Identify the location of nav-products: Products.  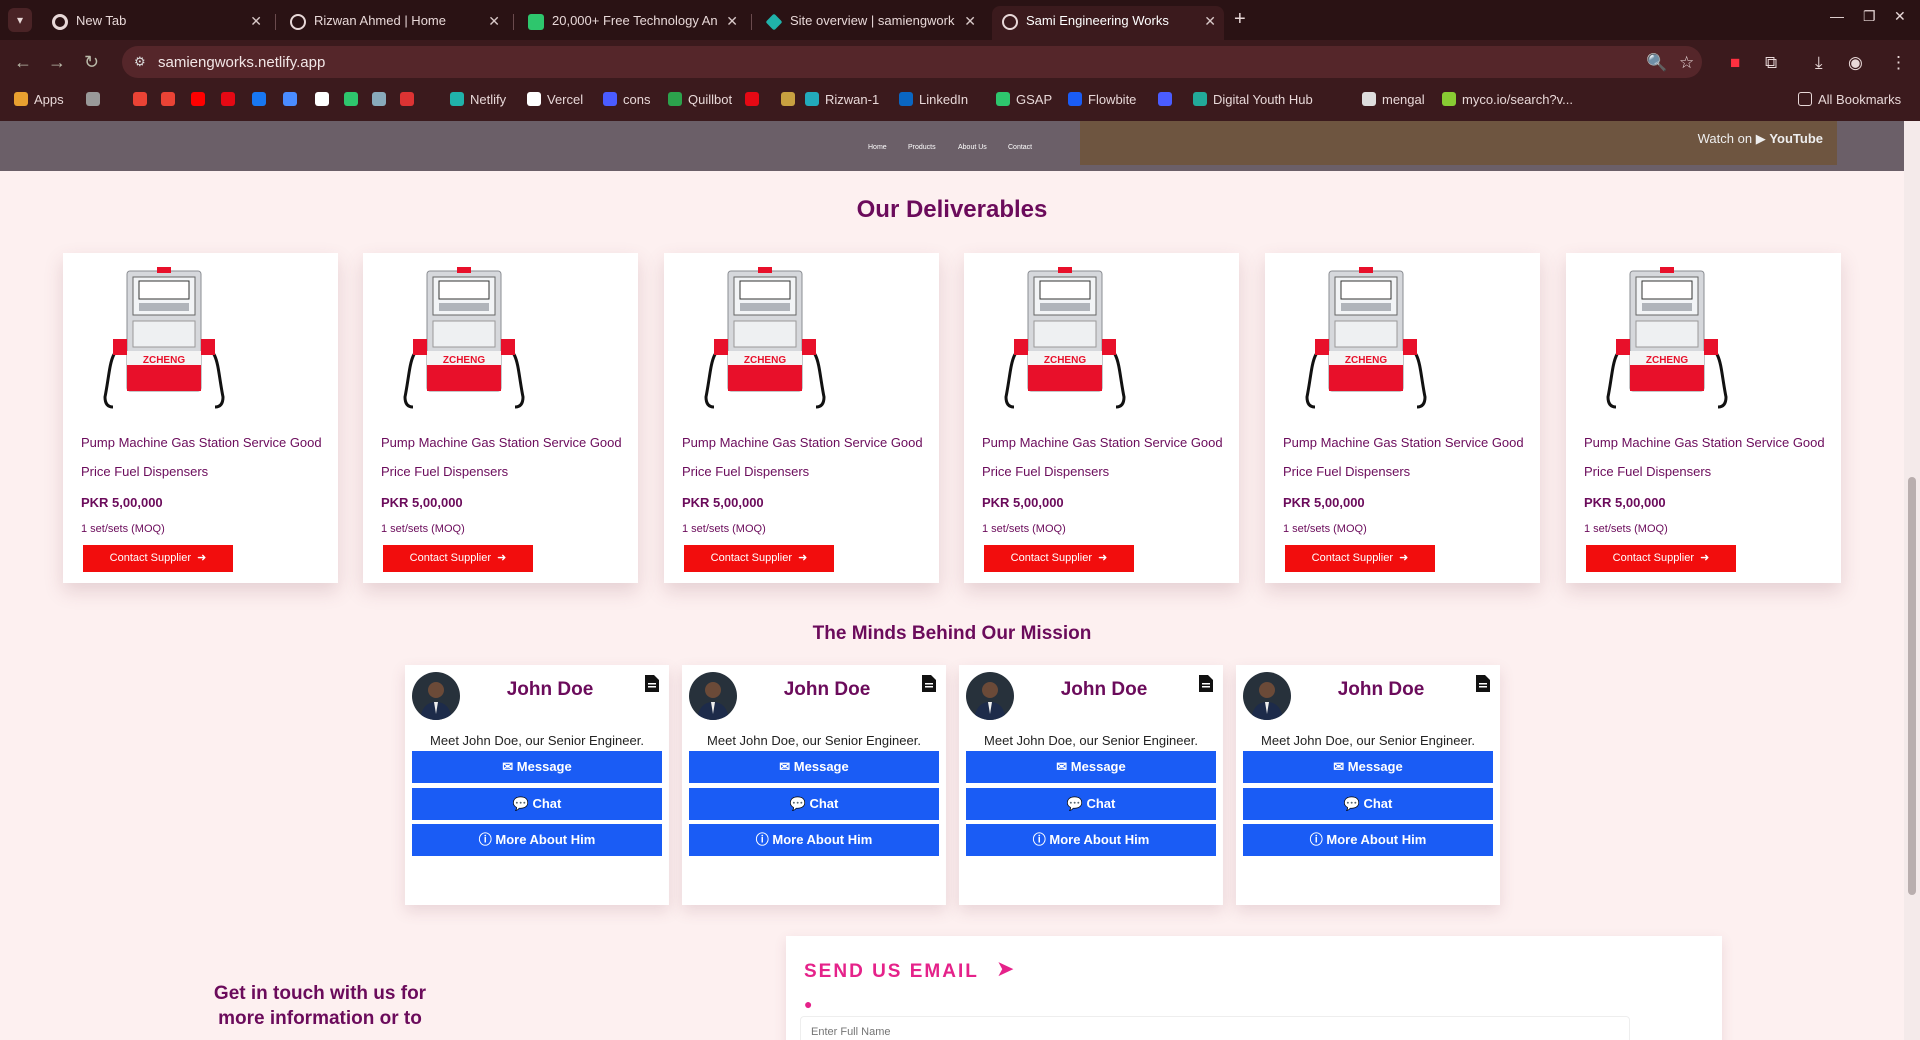
(922, 147).